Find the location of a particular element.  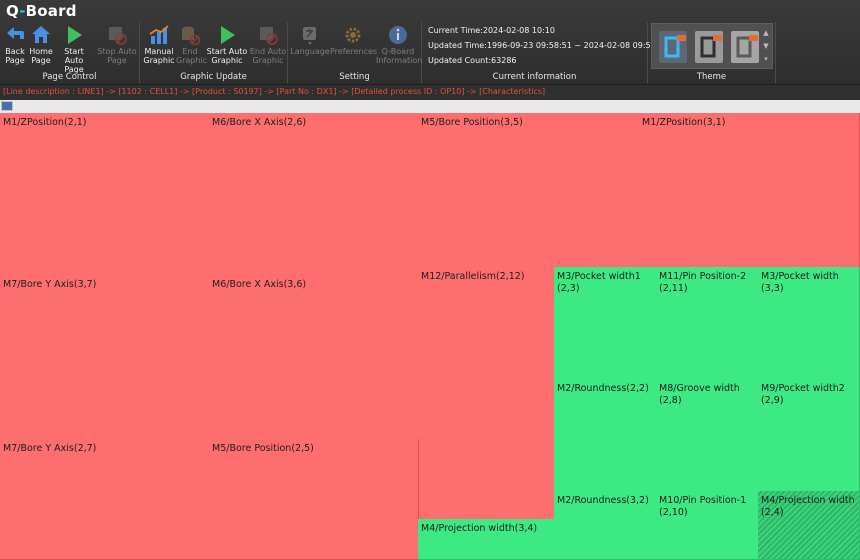

end-auto-graphic-button: End Auto Graphic is located at coordinates (268, 44).